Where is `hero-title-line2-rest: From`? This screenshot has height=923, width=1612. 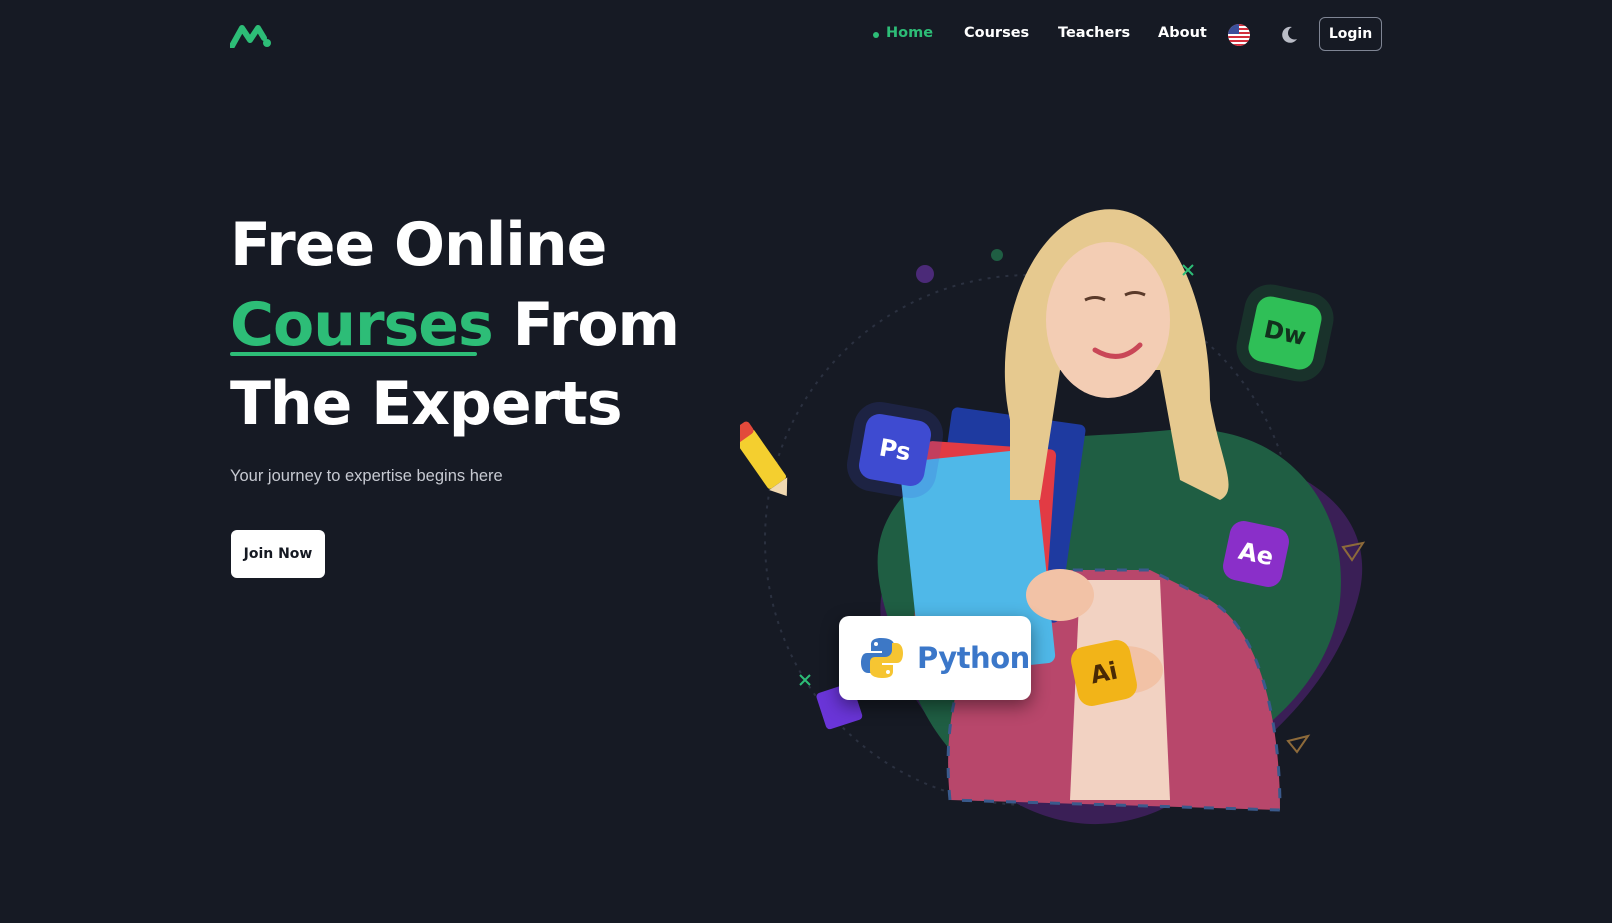
hero-title-line2-rest: From is located at coordinates (596, 325).